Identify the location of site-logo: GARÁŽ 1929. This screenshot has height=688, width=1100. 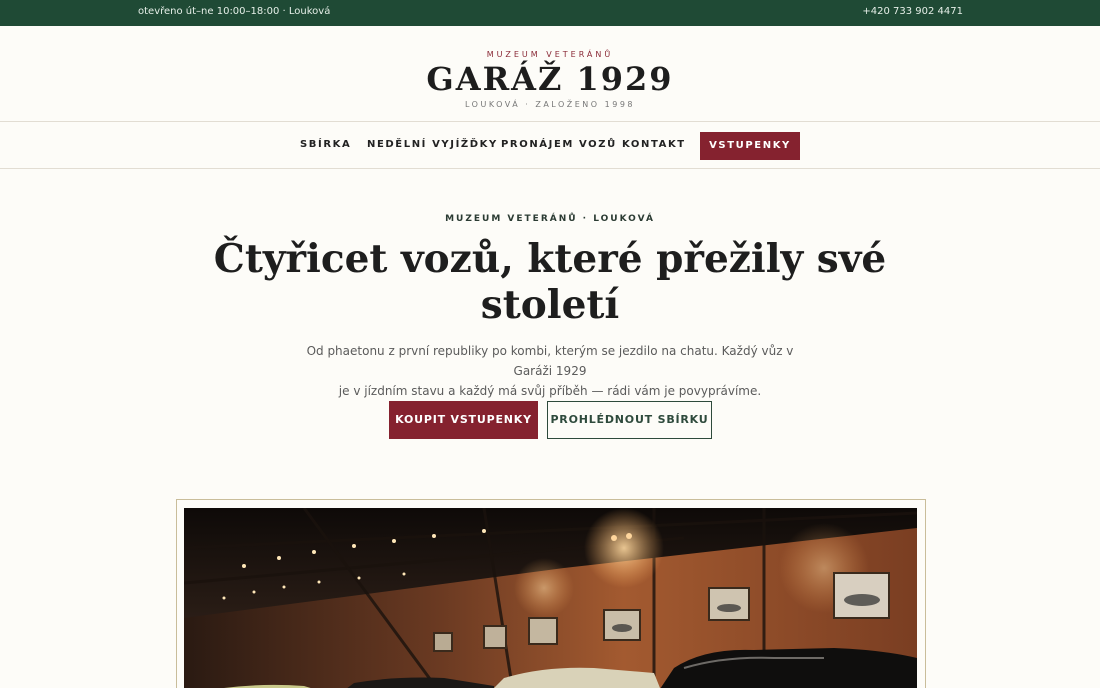
(550, 79).